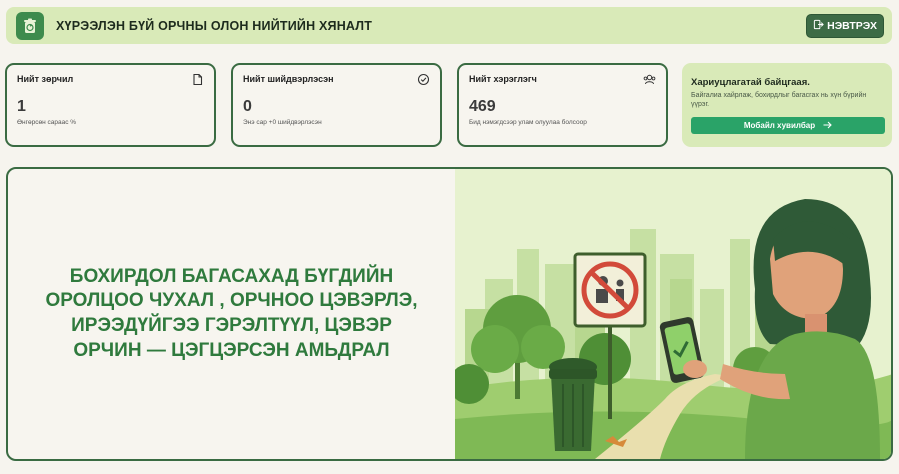 This screenshot has width=899, height=474. Describe the element at coordinates (750, 82) in the screenshot. I see `support-title: Хариуцлагатай байцгаая.` at that location.